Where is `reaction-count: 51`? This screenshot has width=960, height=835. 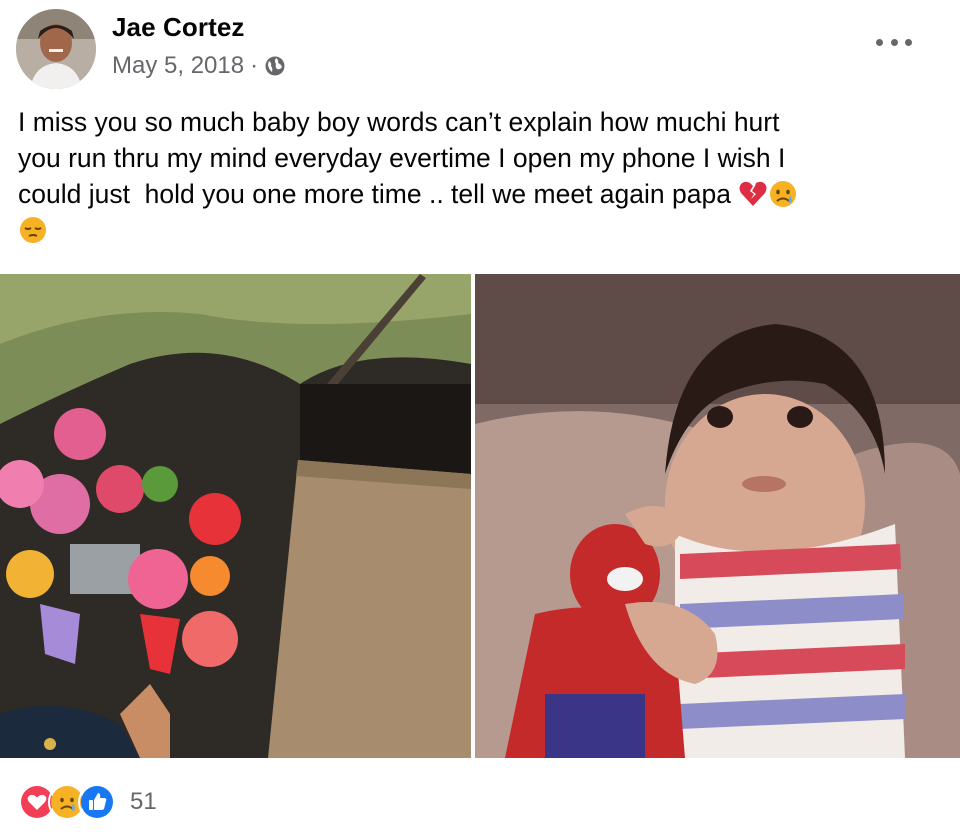
reaction-count: 51 is located at coordinates (143, 802).